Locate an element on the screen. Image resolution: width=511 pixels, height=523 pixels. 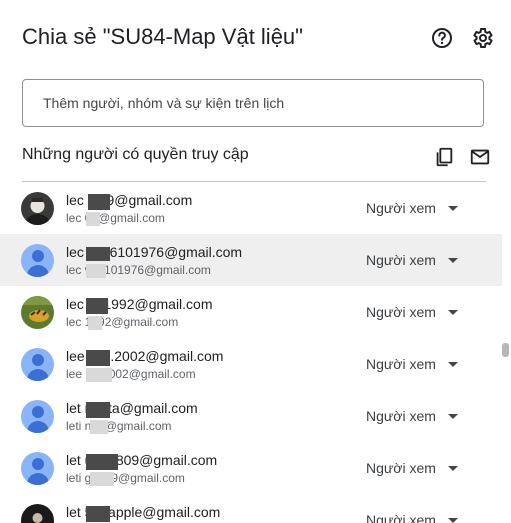
gear-icon is located at coordinates (482, 38).